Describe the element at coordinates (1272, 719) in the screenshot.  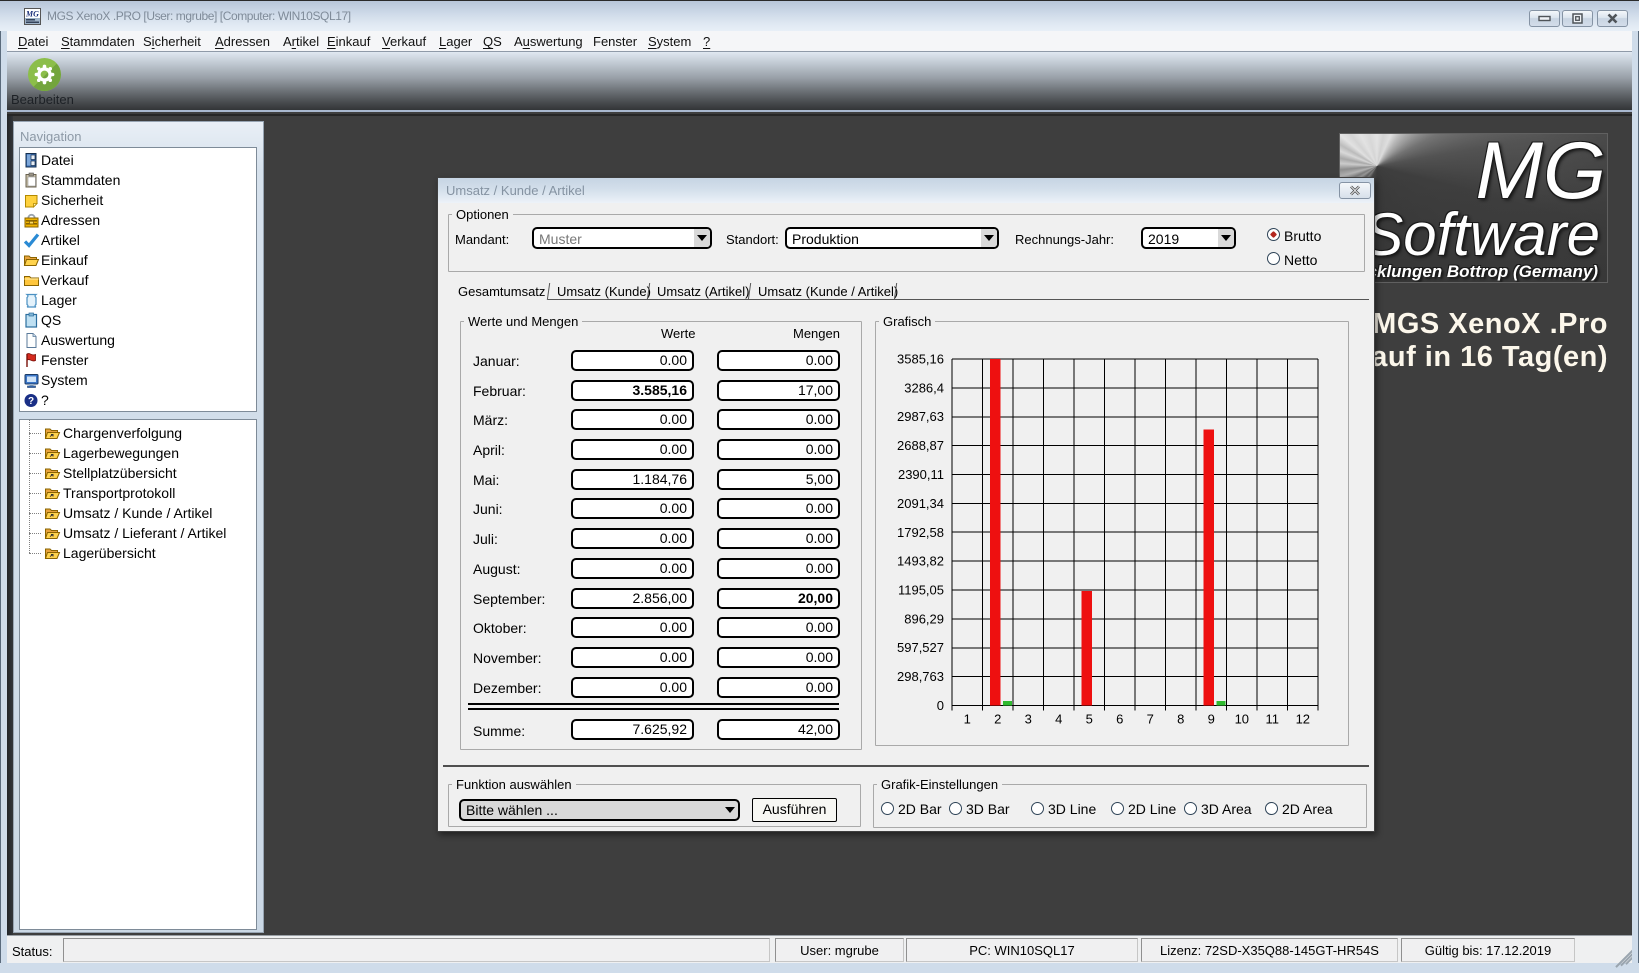
I see `svg-text: 11` at that location.